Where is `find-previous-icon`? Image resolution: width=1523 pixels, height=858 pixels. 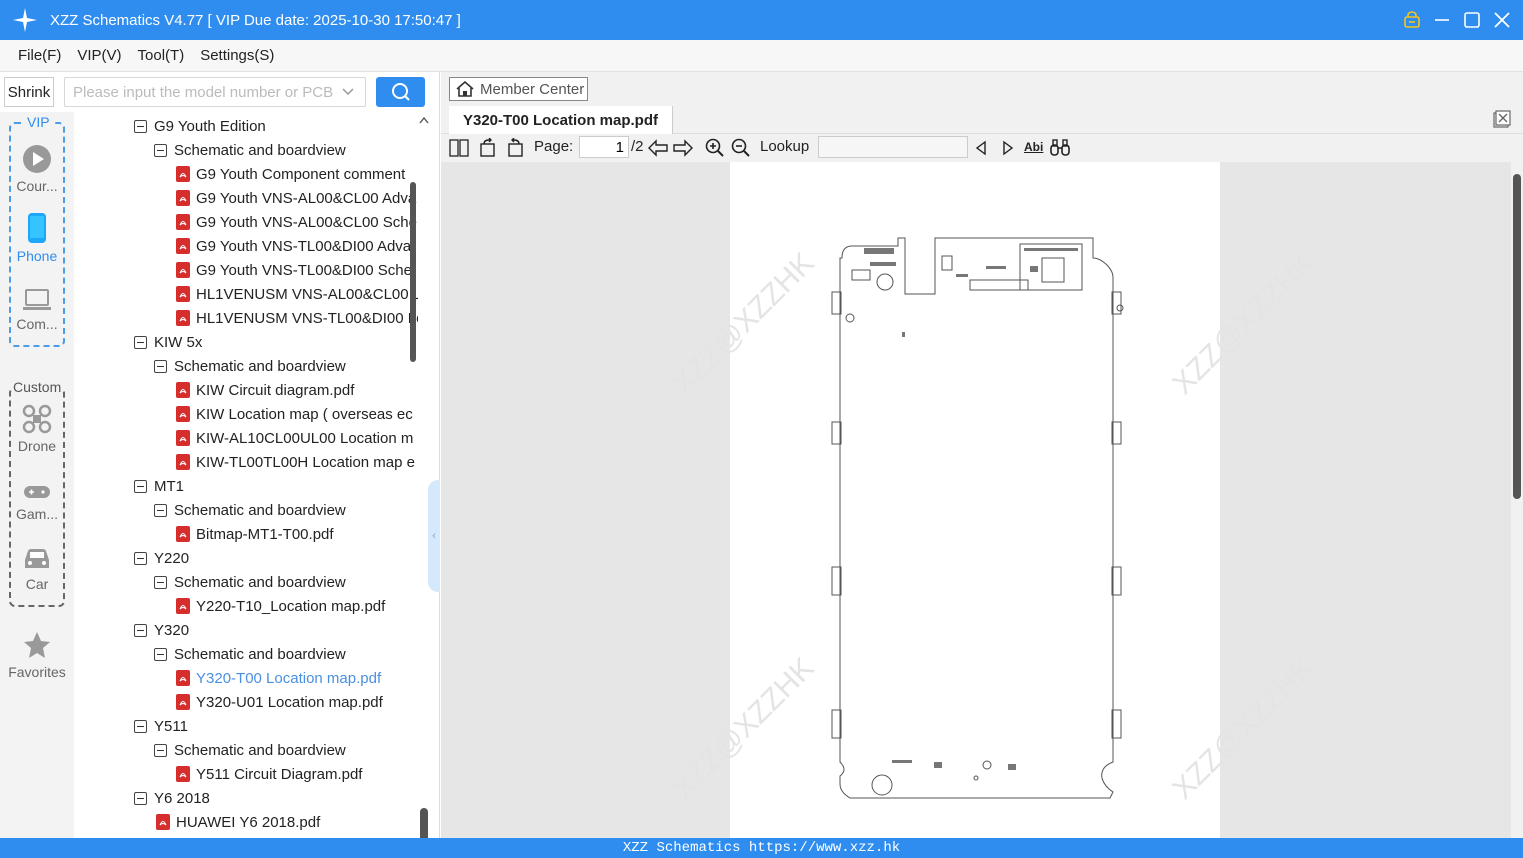
find-previous-icon is located at coordinates (981, 148).